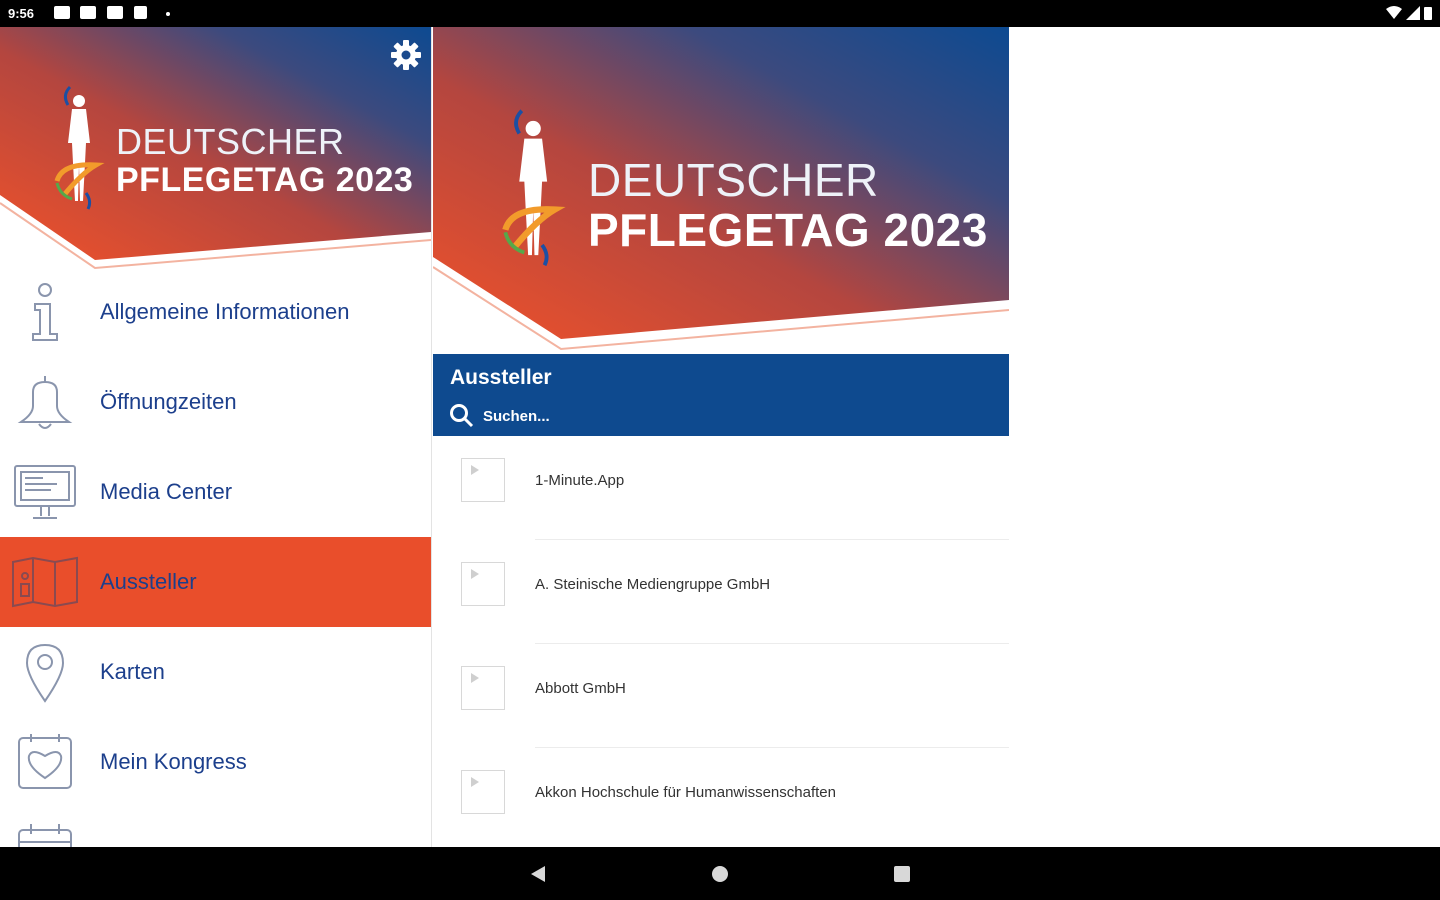 This screenshot has height=900, width=1440. What do you see at coordinates (45, 492) in the screenshot?
I see `monitor-icon` at bounding box center [45, 492].